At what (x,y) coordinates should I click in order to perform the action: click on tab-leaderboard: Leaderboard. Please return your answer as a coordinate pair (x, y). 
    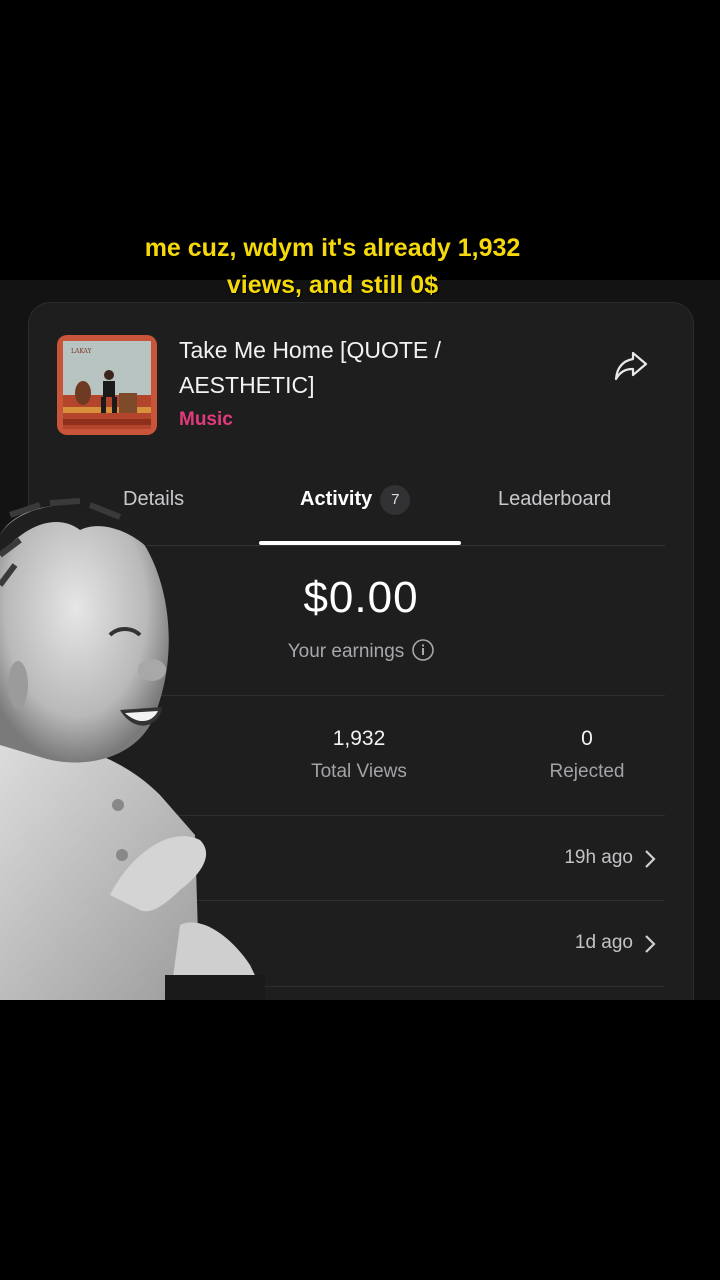
    Looking at the image, I should click on (554, 499).